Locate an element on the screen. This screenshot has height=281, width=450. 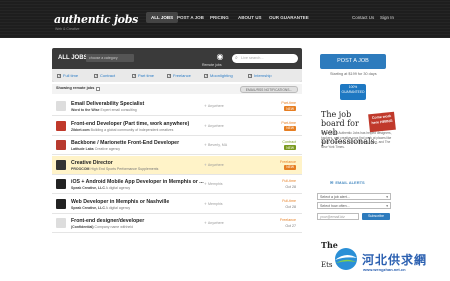
job-title: Web Developer in Memphis or Nashville is located at coordinates (120, 202).